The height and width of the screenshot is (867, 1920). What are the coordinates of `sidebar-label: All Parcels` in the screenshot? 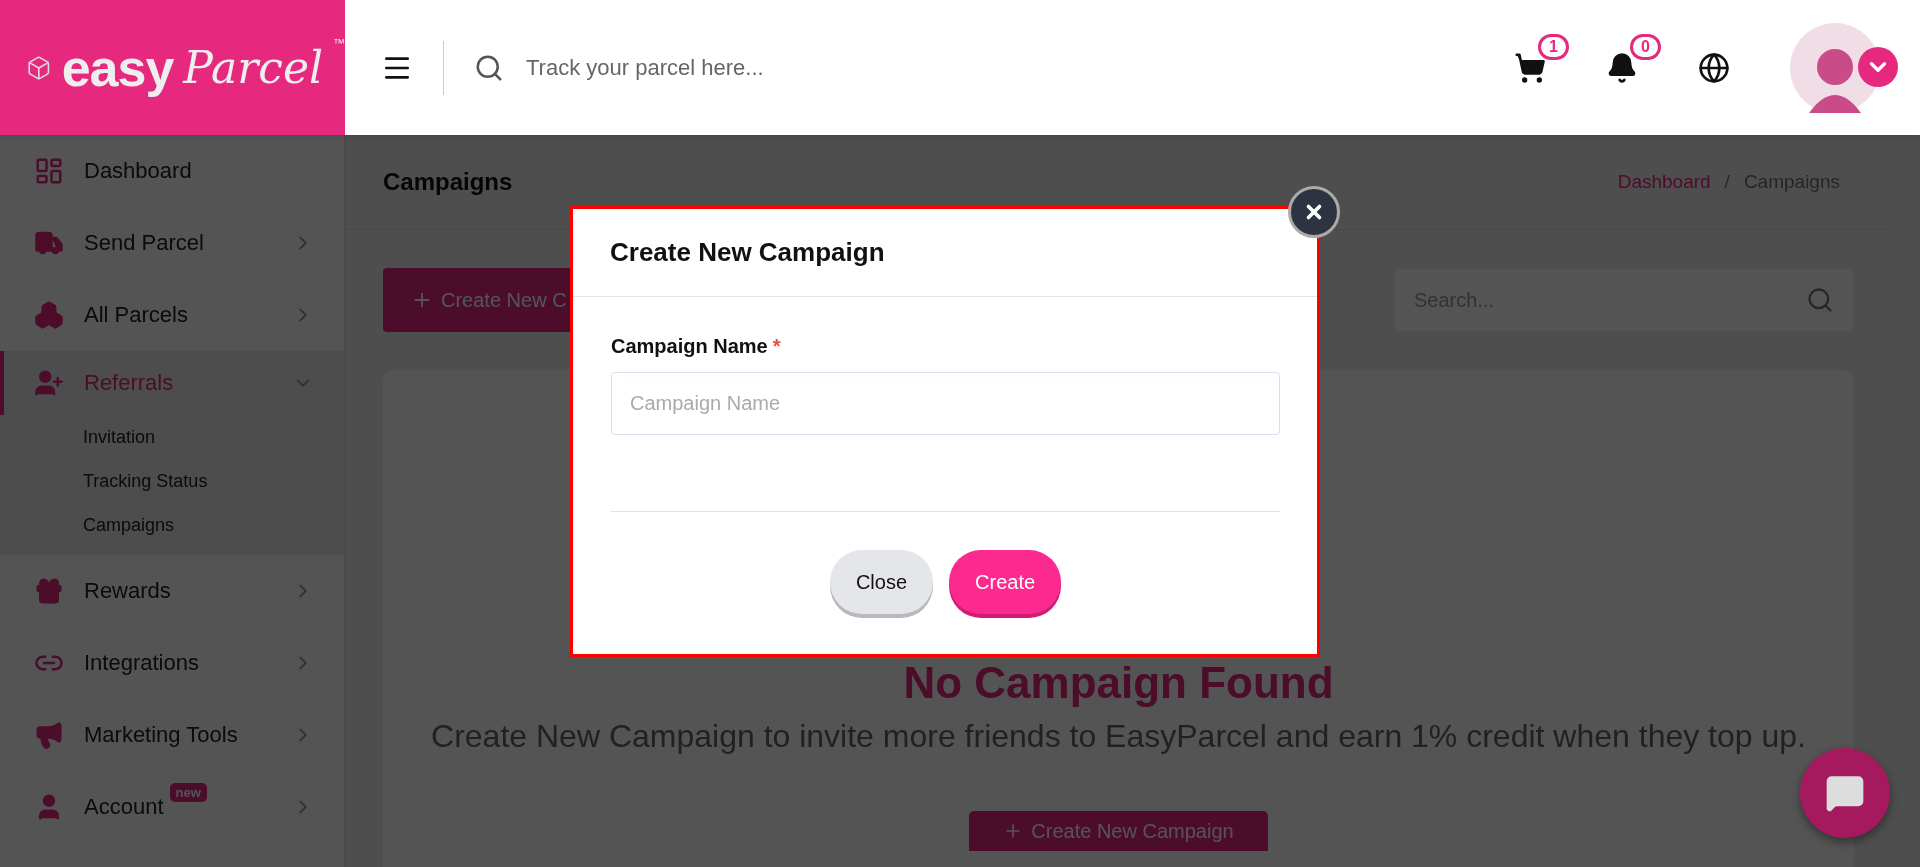 It's located at (136, 315).